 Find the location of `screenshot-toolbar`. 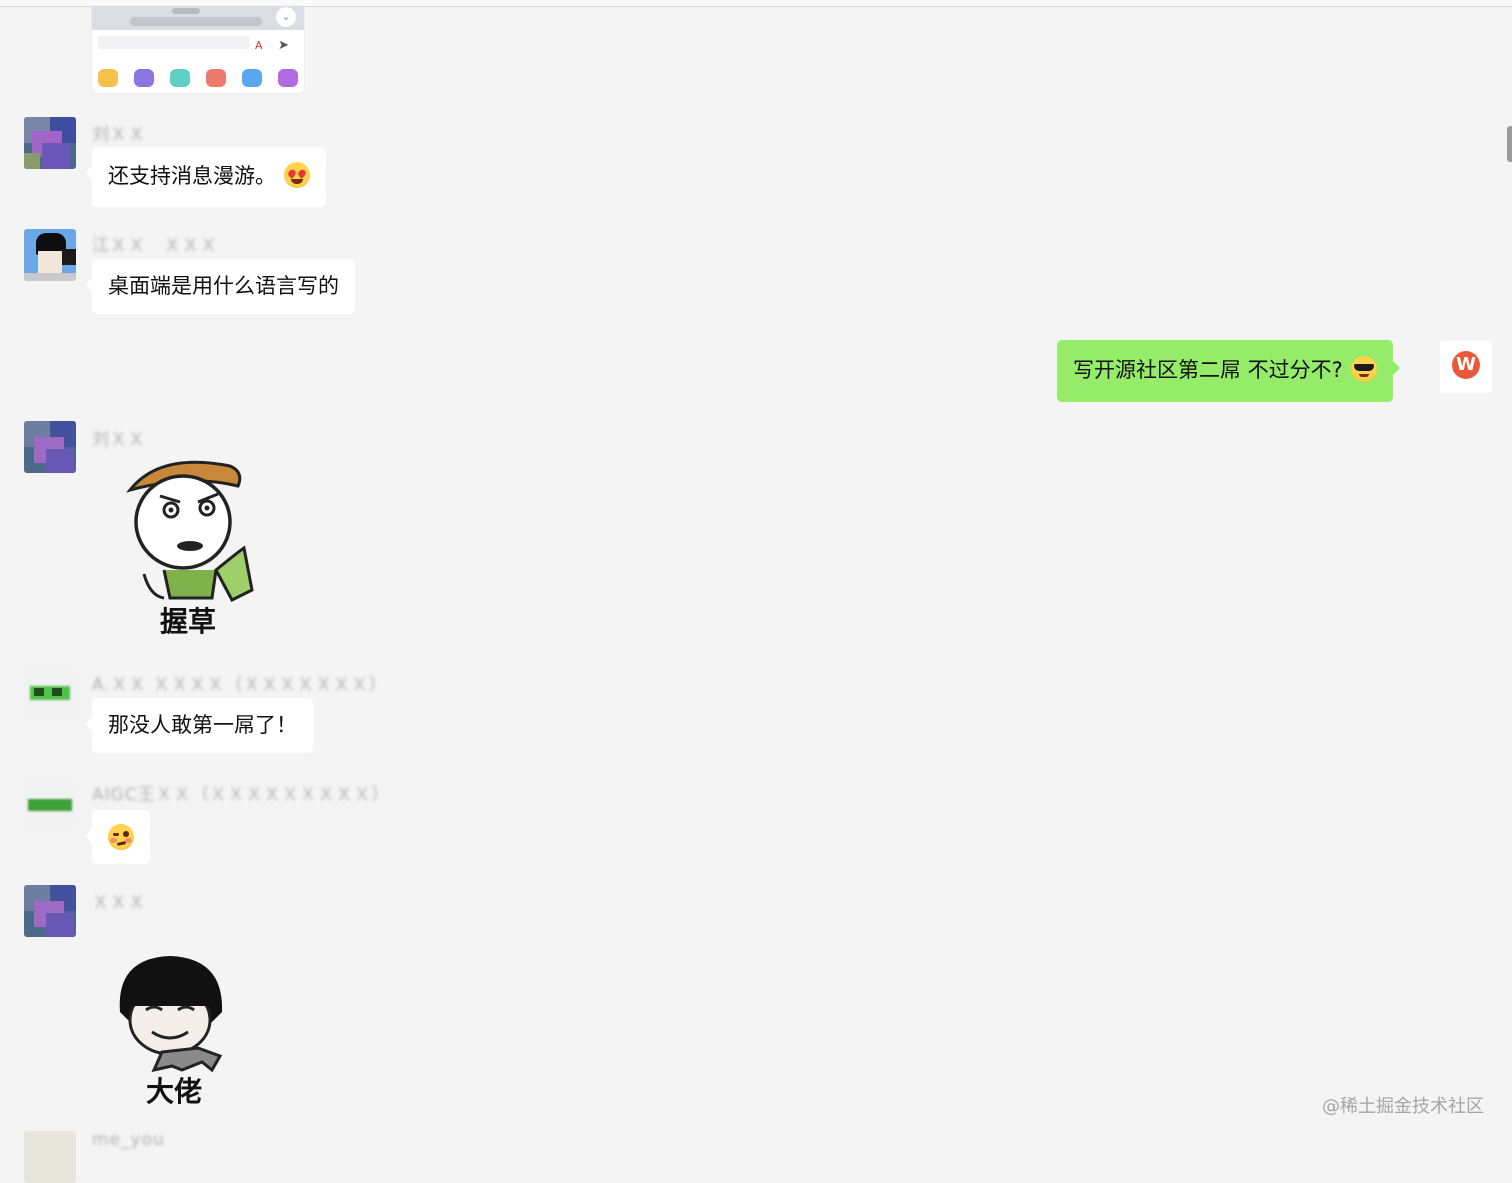

screenshot-toolbar is located at coordinates (198, 78).